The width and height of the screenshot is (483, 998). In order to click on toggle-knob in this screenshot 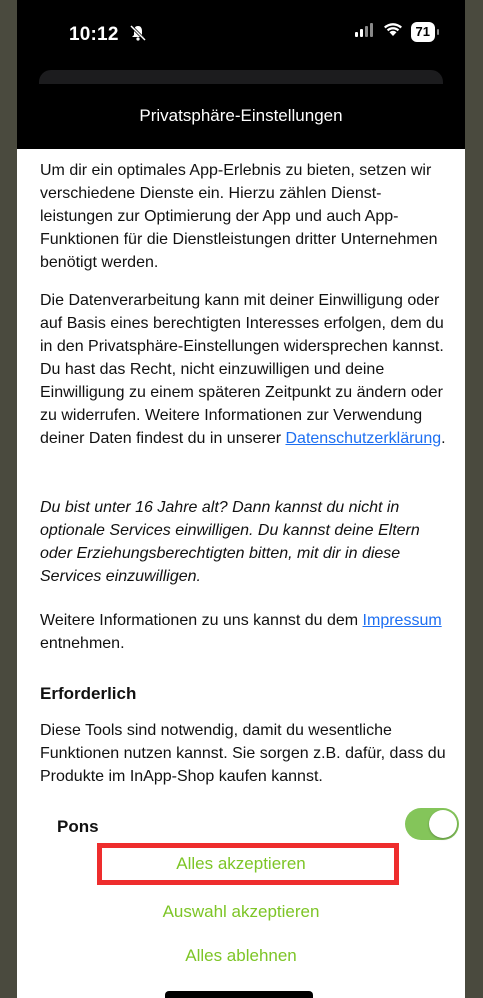, I will do `click(443, 824)`.